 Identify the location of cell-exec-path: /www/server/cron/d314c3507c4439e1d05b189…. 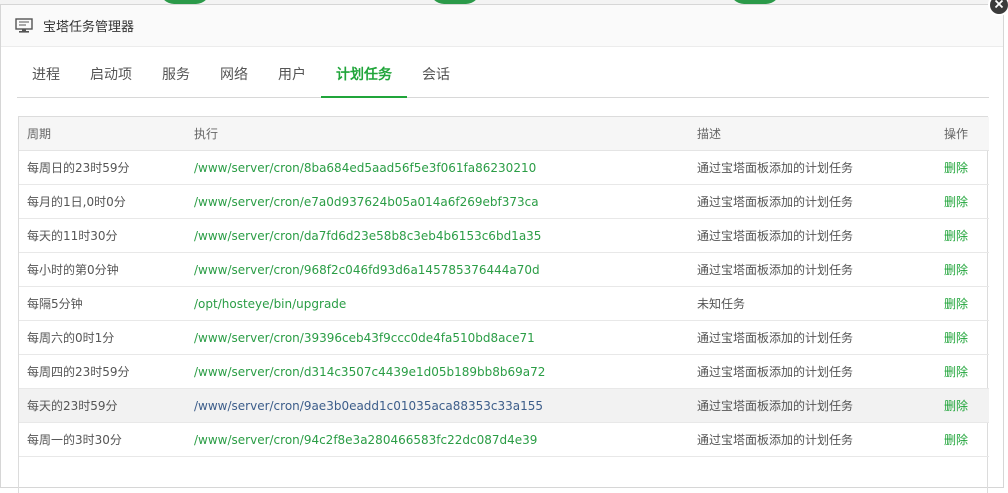
(437, 371).